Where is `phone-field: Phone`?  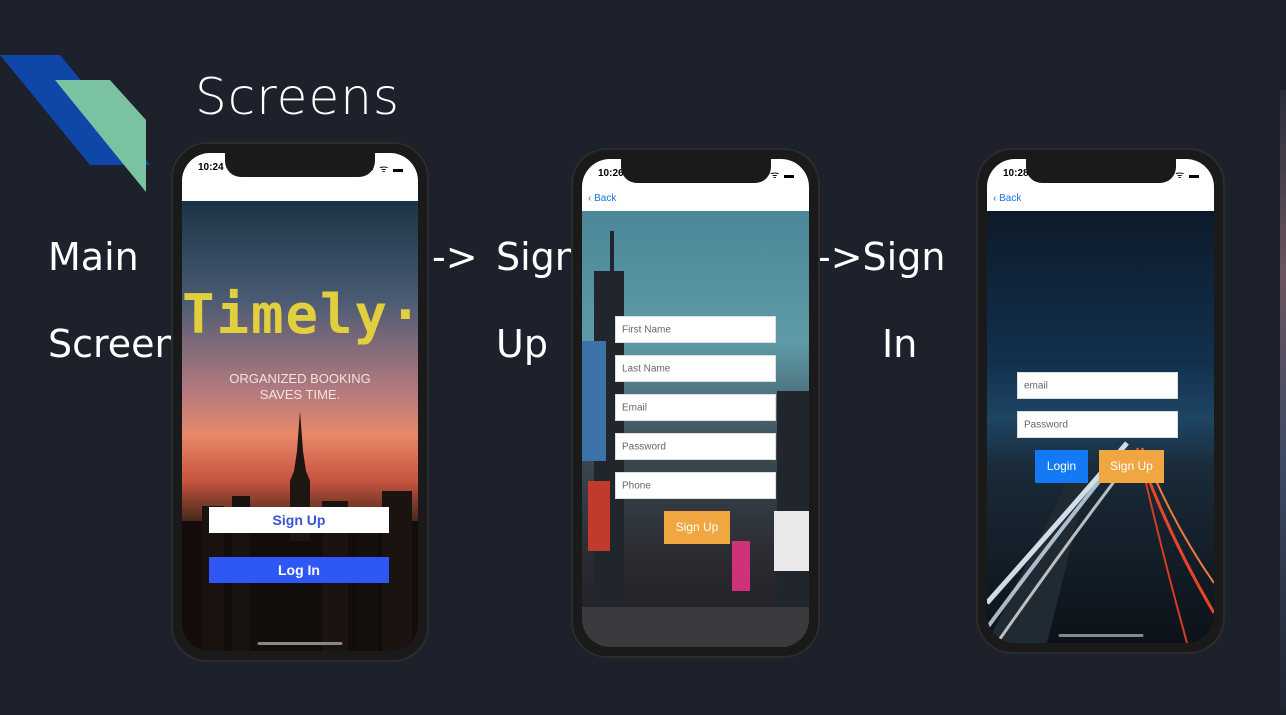
phone-field: Phone is located at coordinates (695, 485).